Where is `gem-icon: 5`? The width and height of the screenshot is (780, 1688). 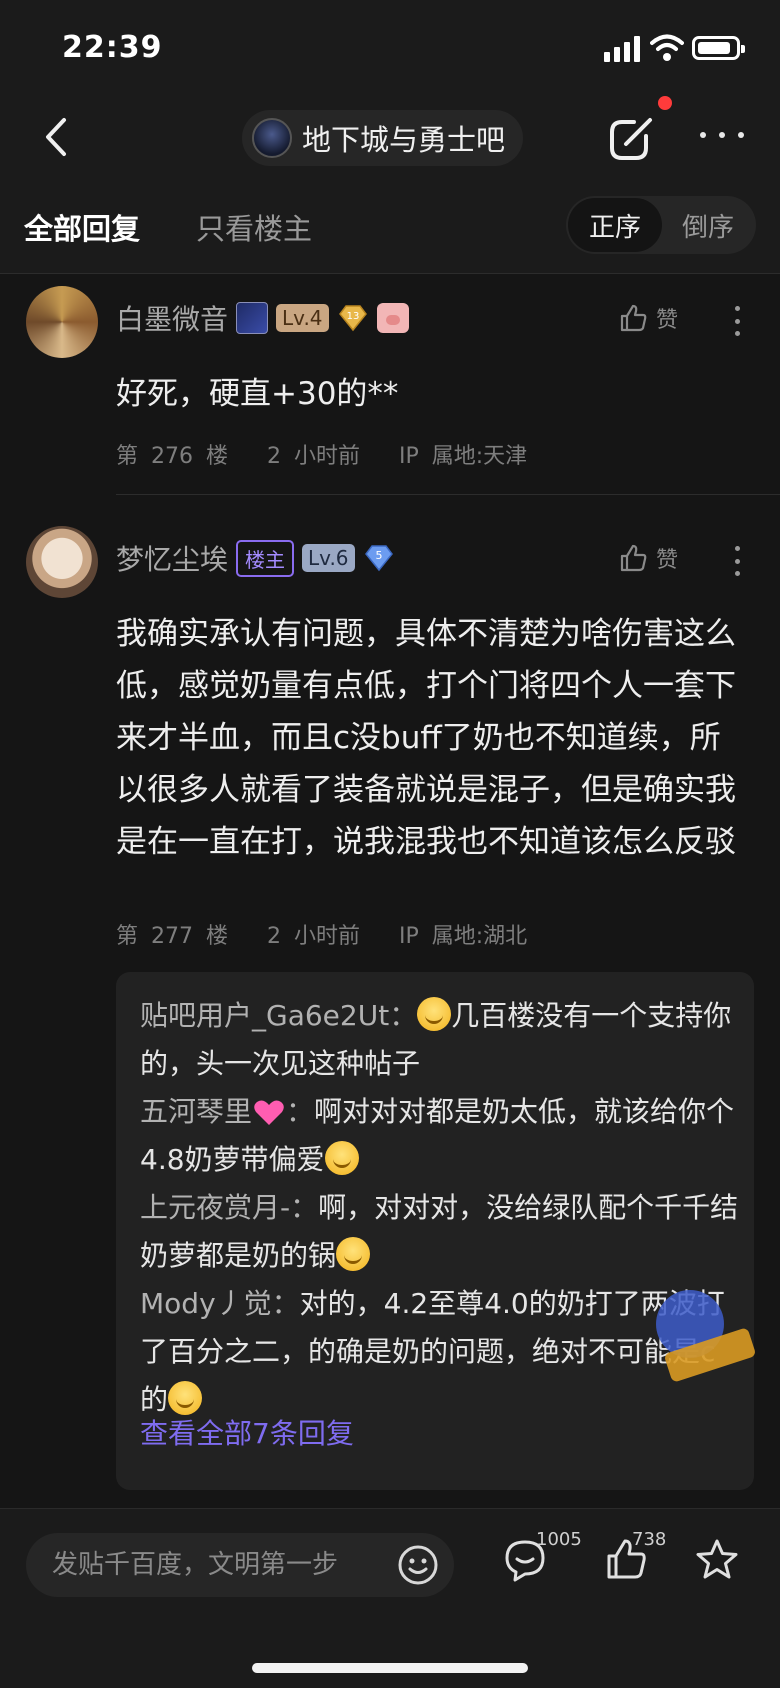 gem-icon: 5 is located at coordinates (378, 558).